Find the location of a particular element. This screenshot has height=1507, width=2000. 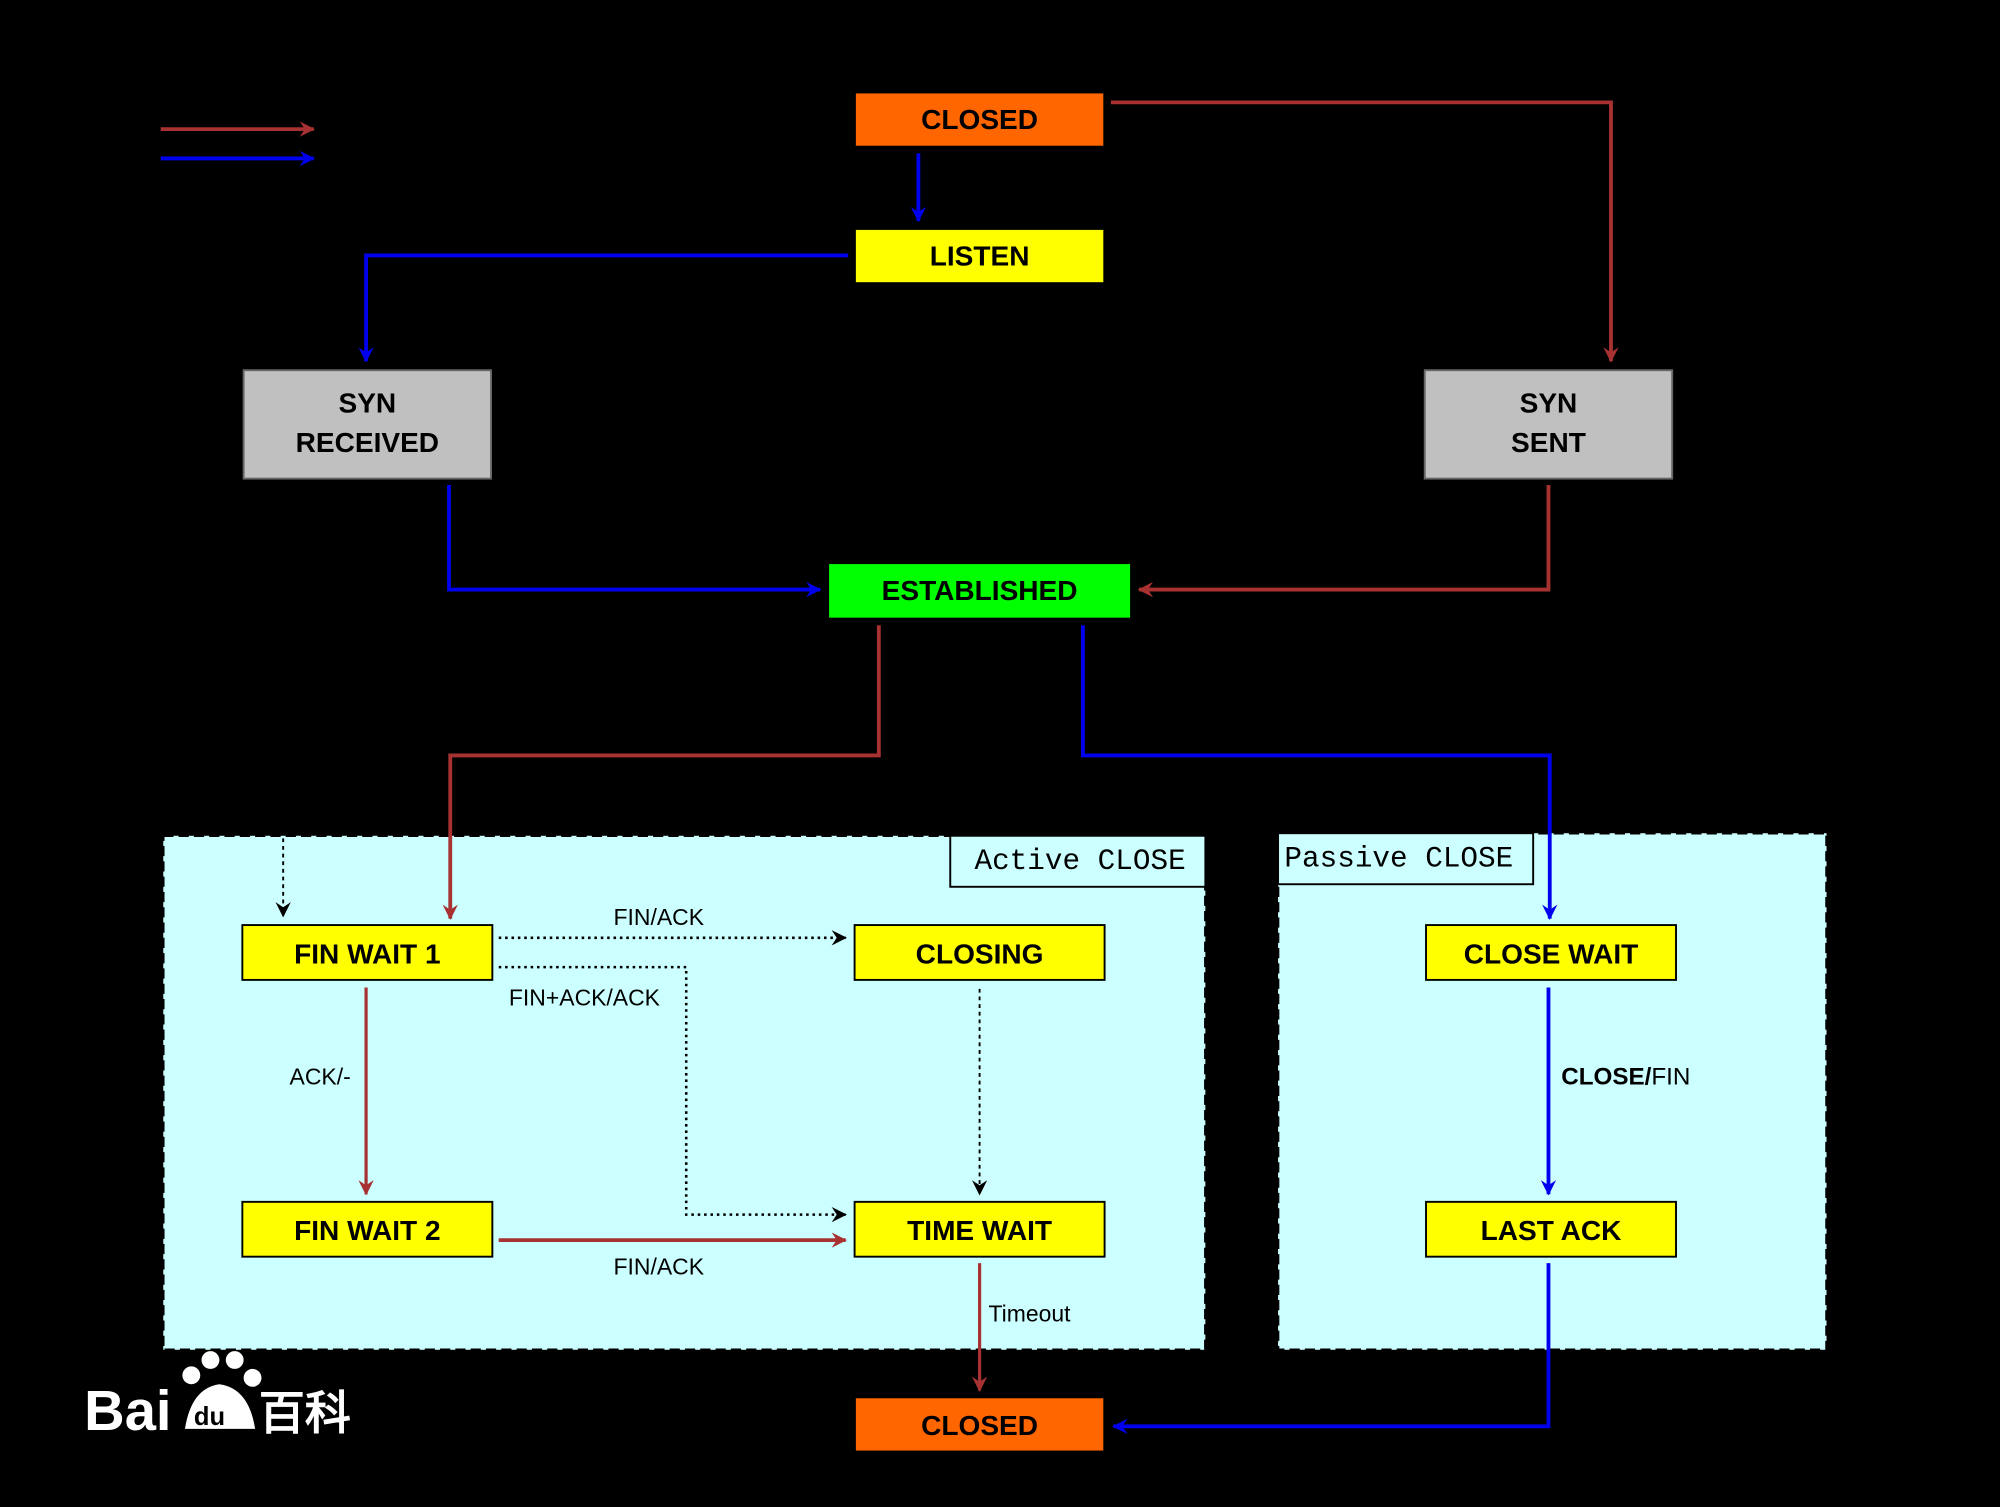

arrow-closed-synsent is located at coordinates (1364, 231).